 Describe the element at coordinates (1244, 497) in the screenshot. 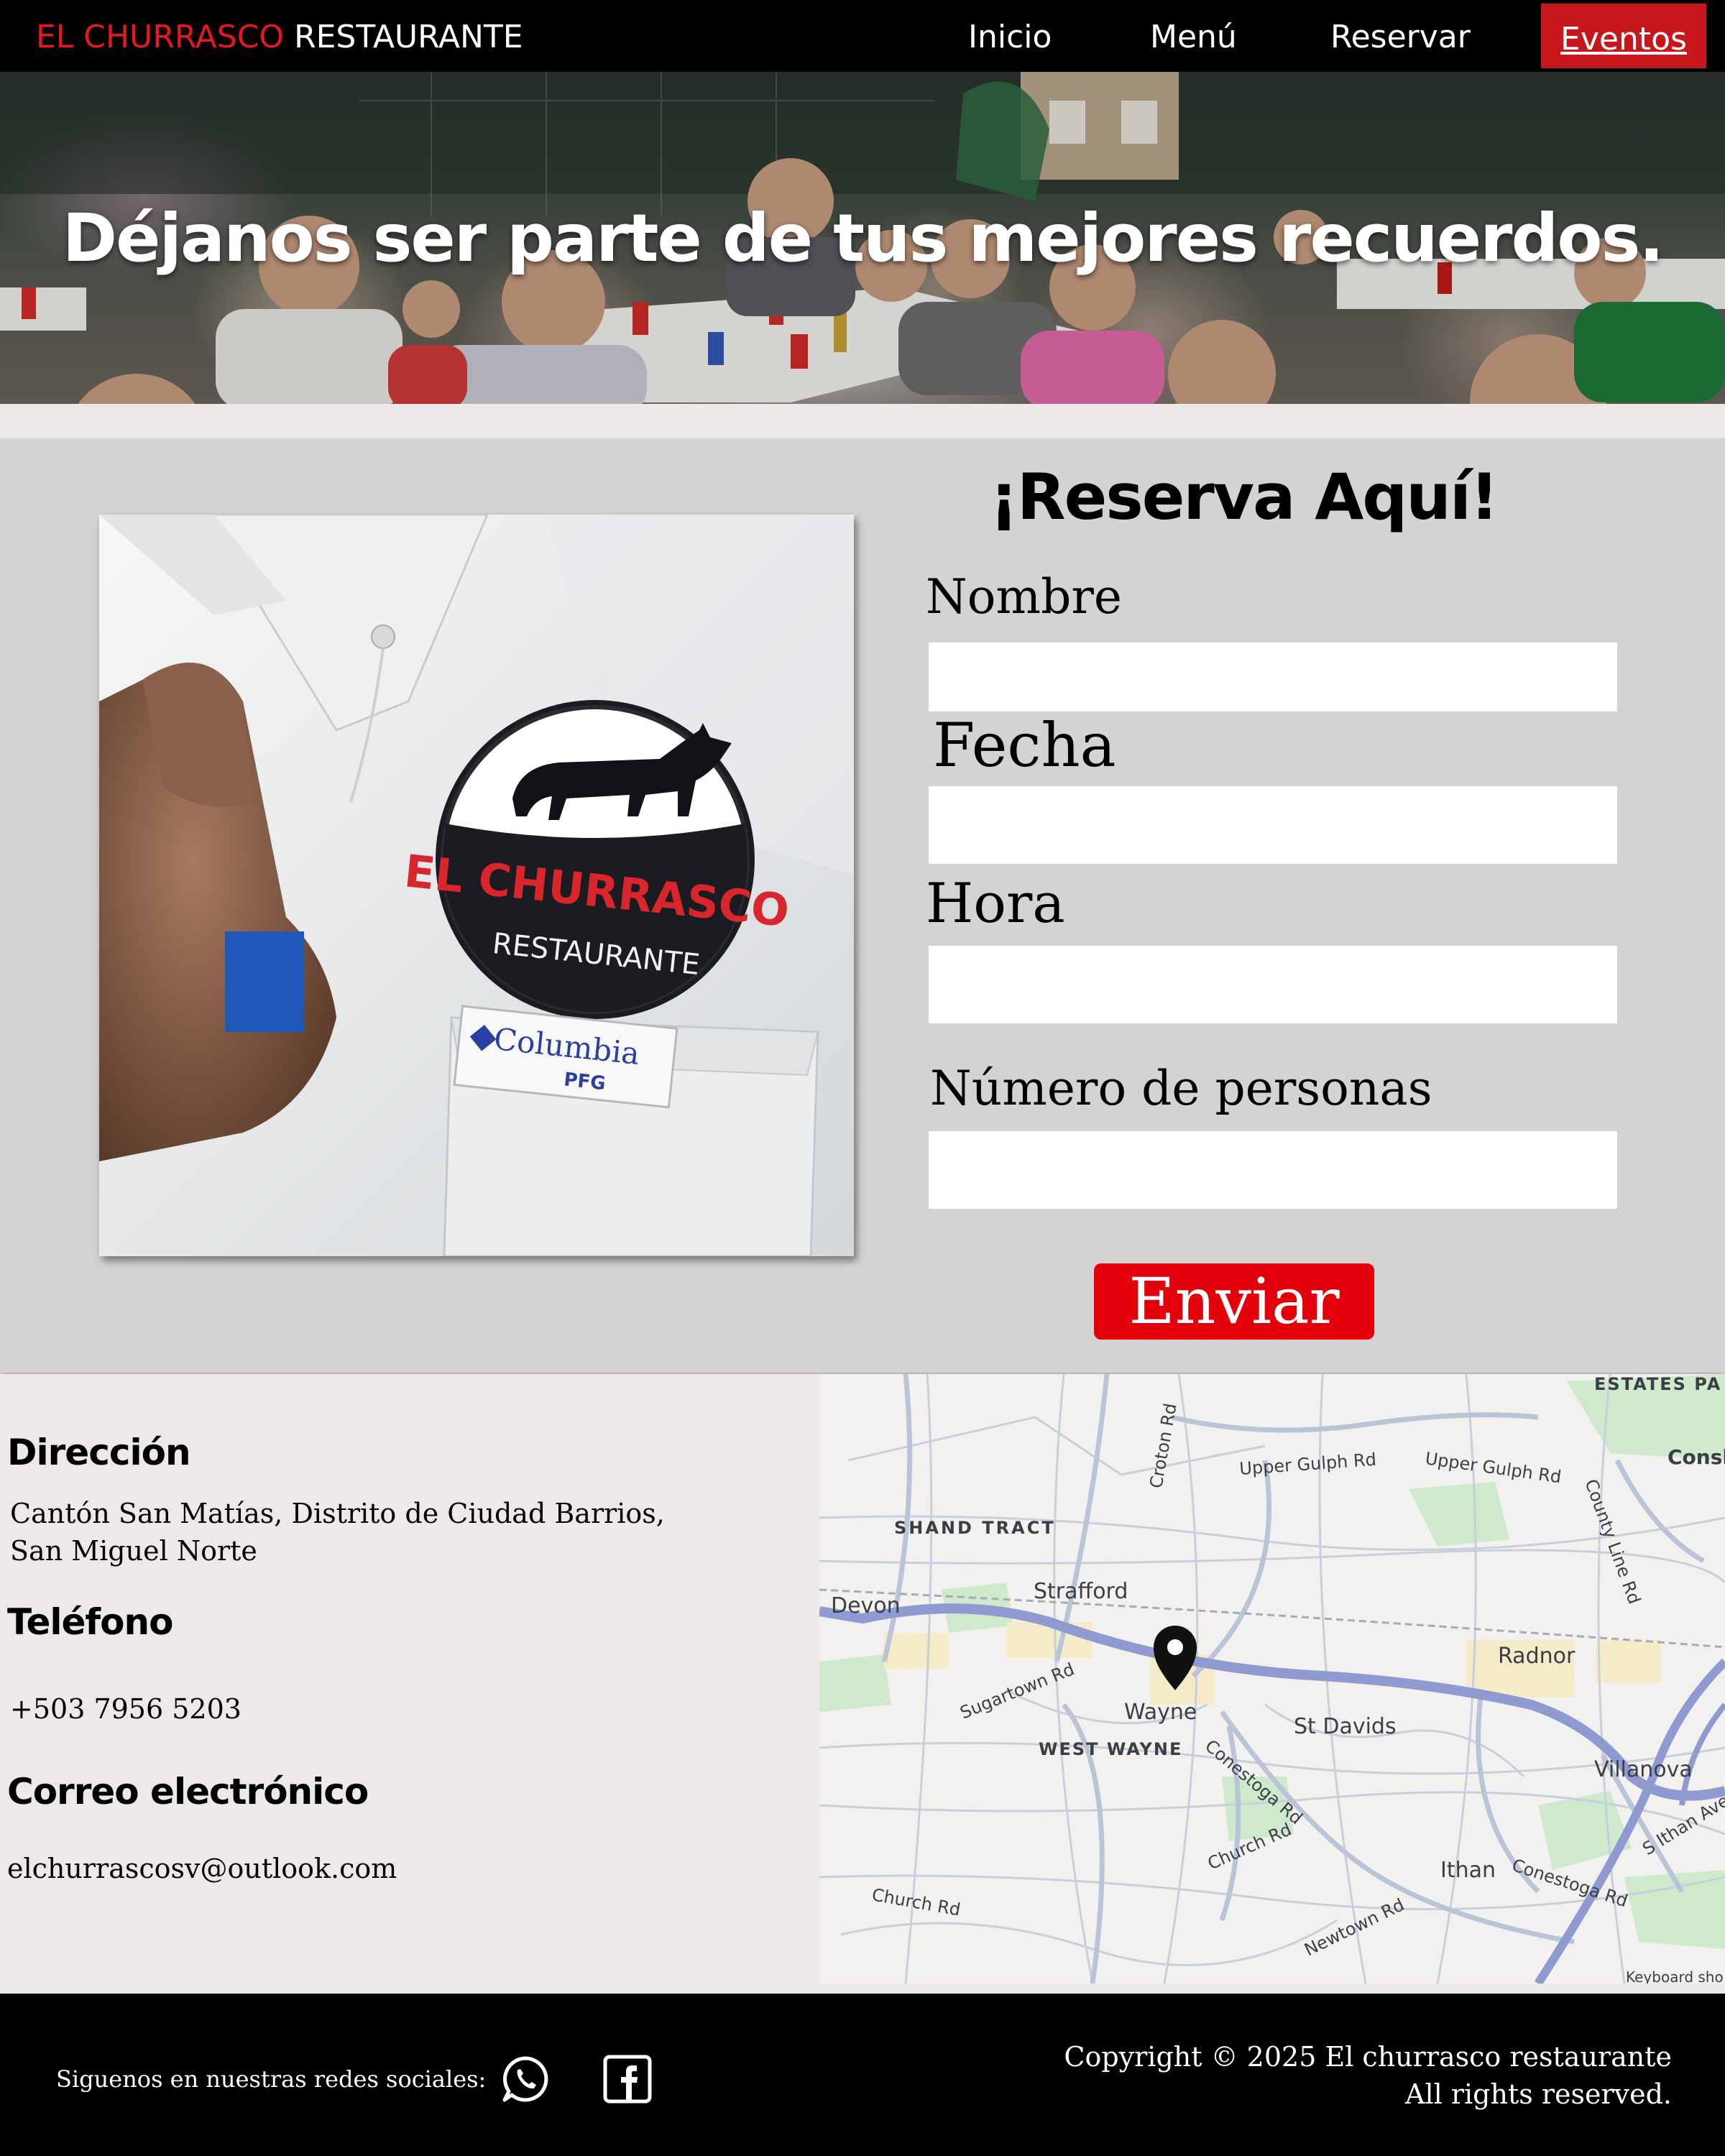

I see `reservation-title: ¡Reserva Aquí!` at that location.